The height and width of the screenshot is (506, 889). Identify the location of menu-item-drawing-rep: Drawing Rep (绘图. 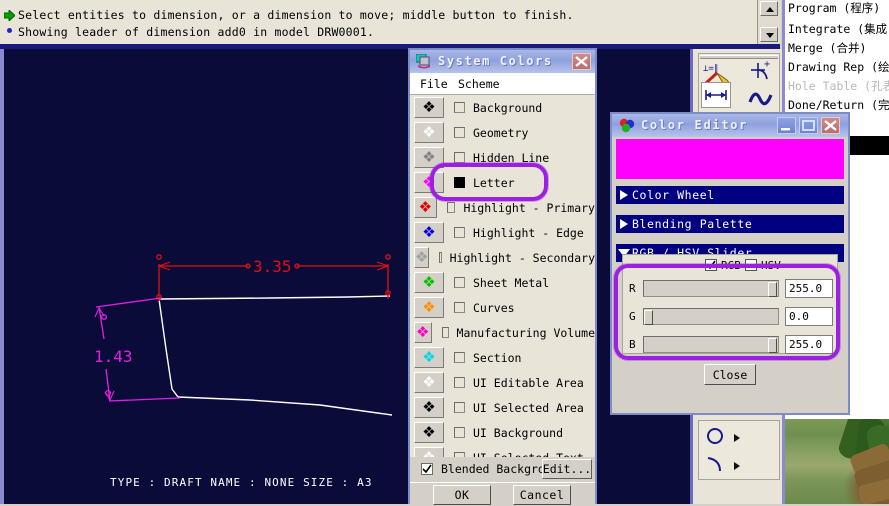
(838, 67).